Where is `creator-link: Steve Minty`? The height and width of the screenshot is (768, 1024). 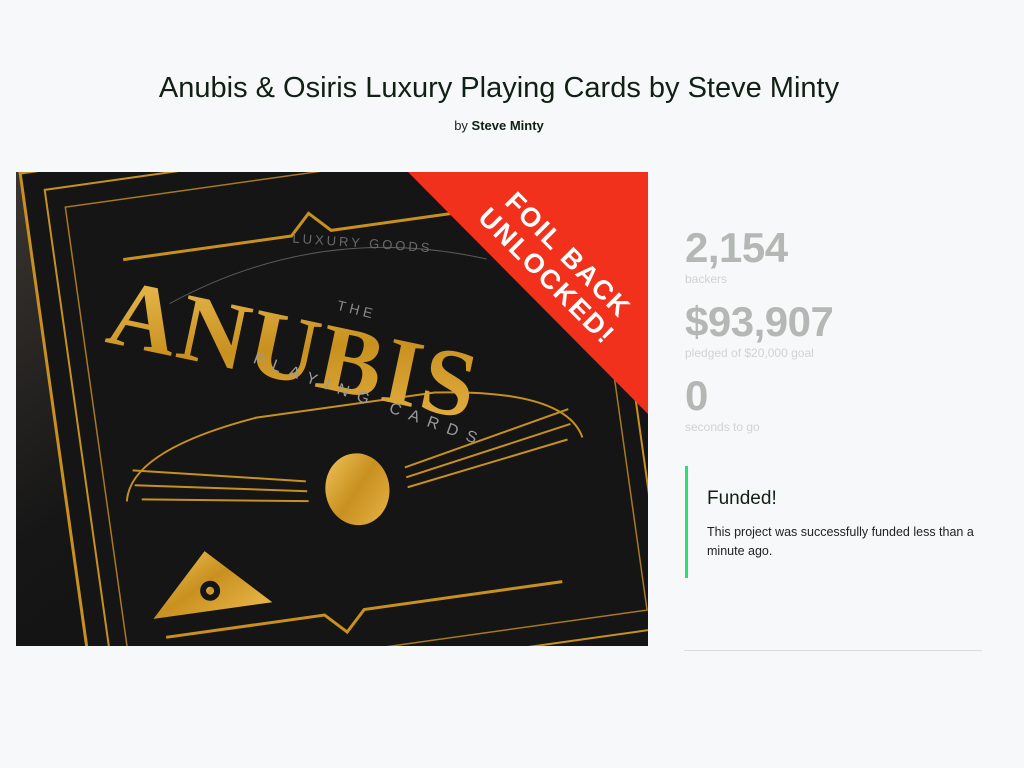
creator-link: Steve Minty is located at coordinates (508, 125).